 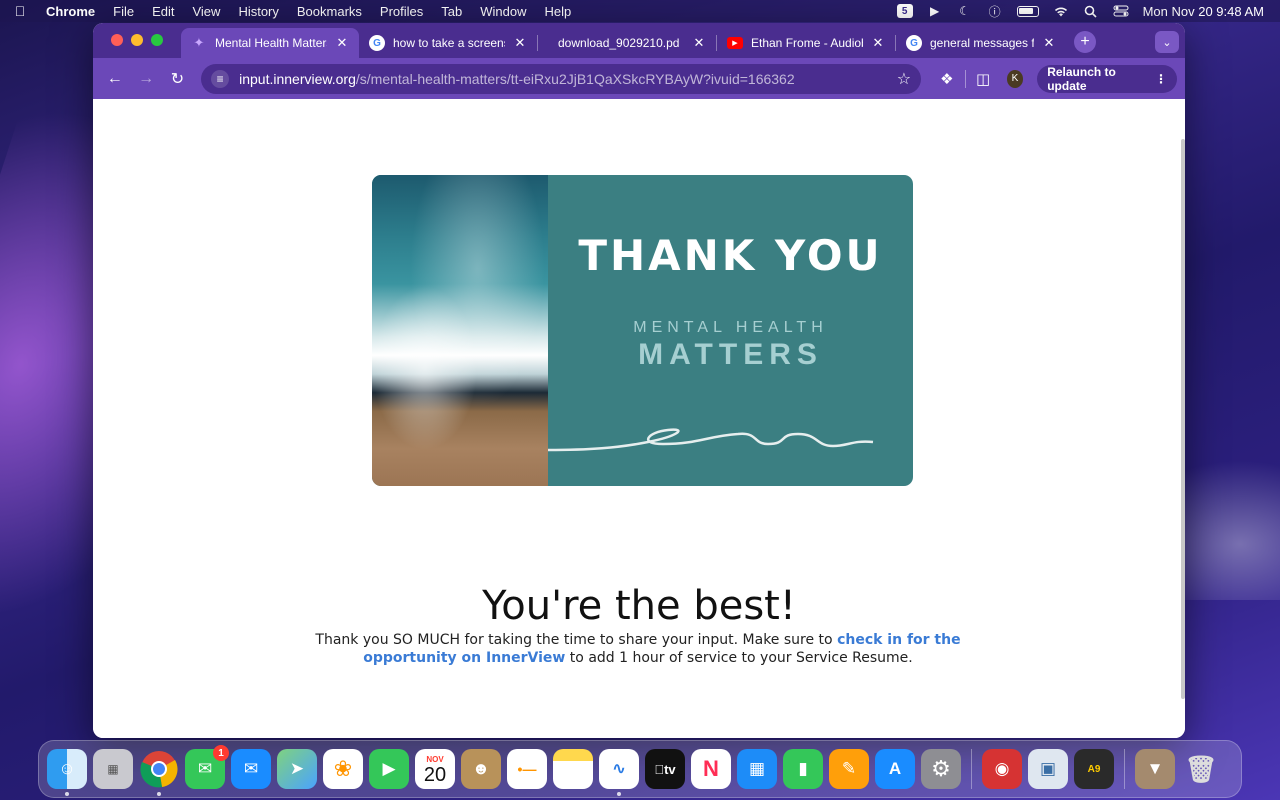 I want to click on banner-text-panel: THANK YOU MENTAL HEALTH MATTERS, so click(x=730, y=330).